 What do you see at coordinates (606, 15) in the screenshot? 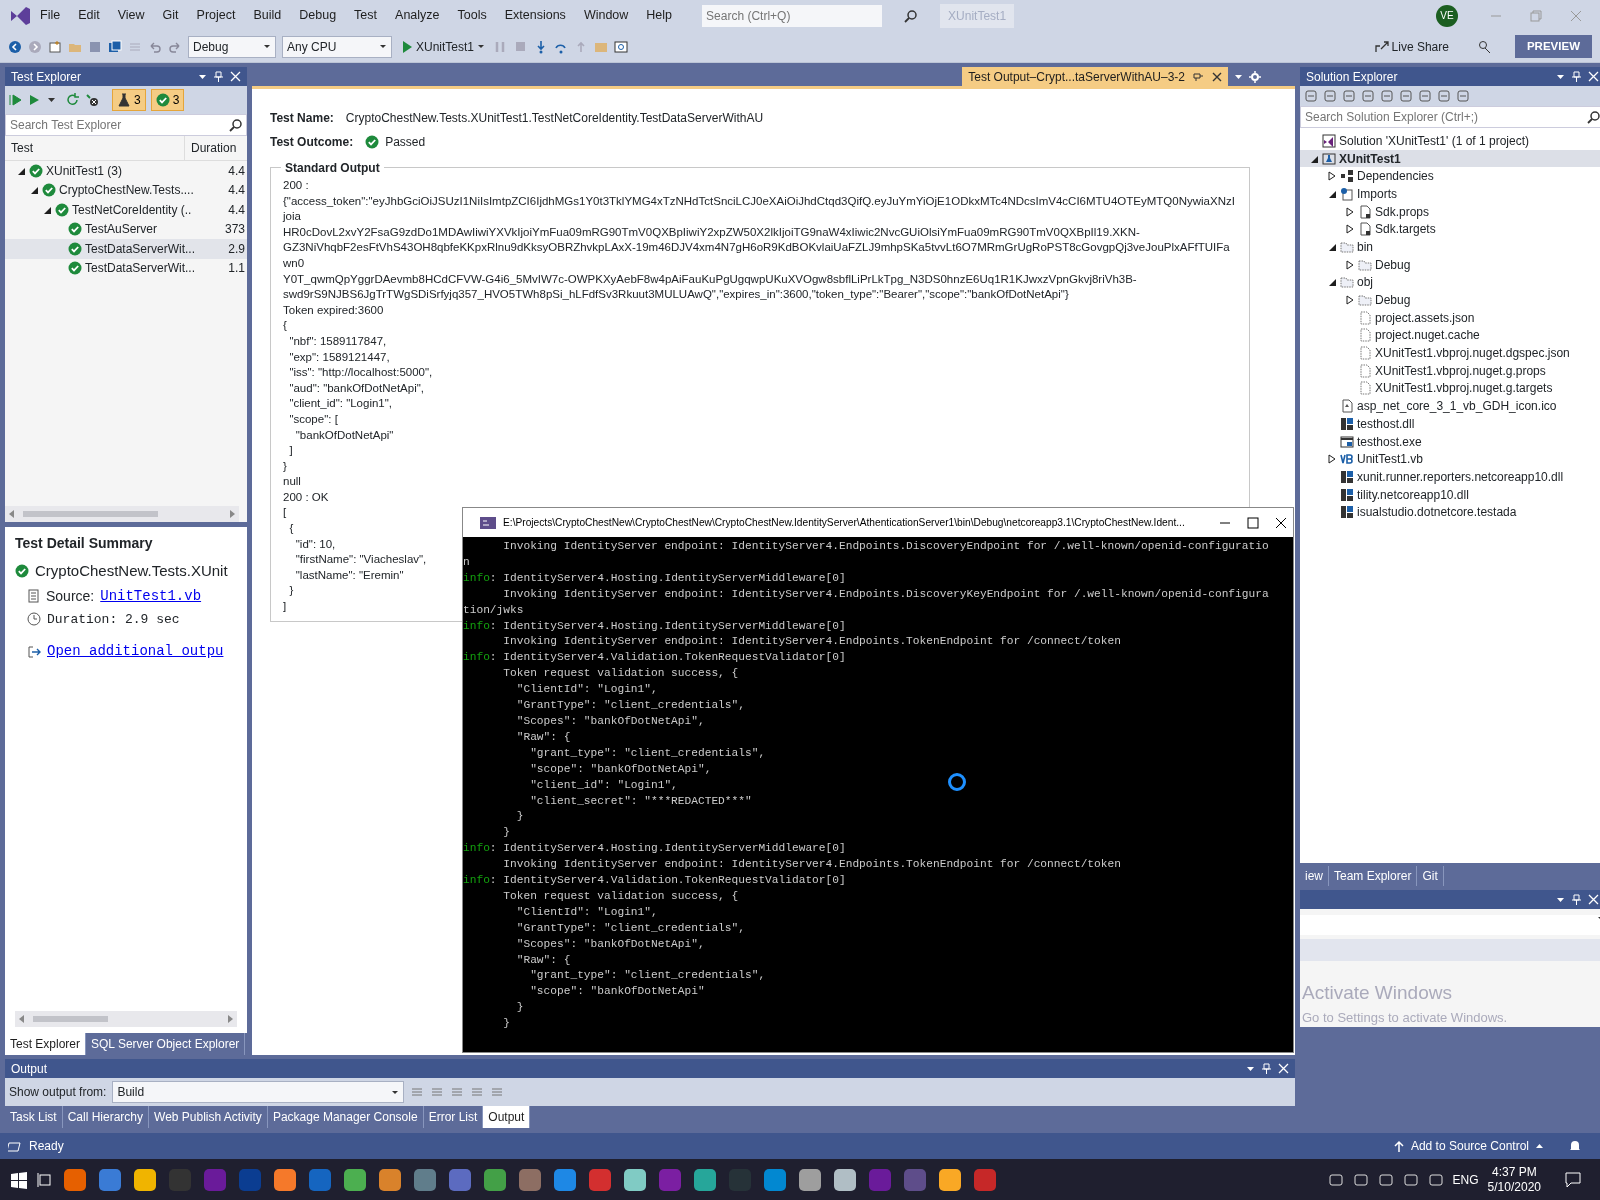
I see `menu-item: Window` at bounding box center [606, 15].